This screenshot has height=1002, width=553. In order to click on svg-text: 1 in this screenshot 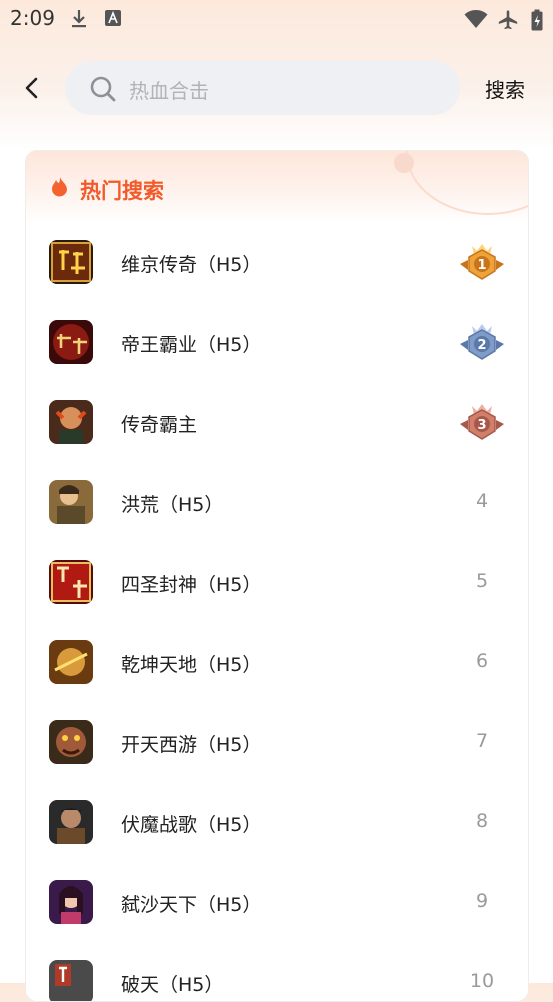, I will do `click(481, 265)`.